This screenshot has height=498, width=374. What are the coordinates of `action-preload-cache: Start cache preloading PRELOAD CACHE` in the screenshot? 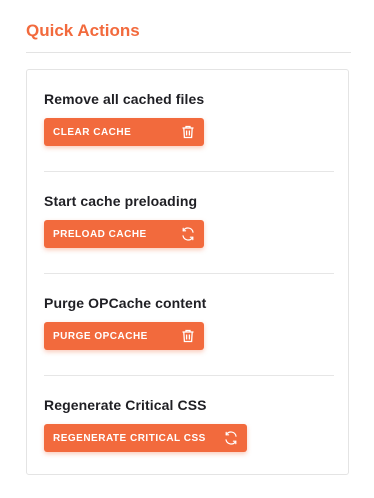 It's located at (189, 220).